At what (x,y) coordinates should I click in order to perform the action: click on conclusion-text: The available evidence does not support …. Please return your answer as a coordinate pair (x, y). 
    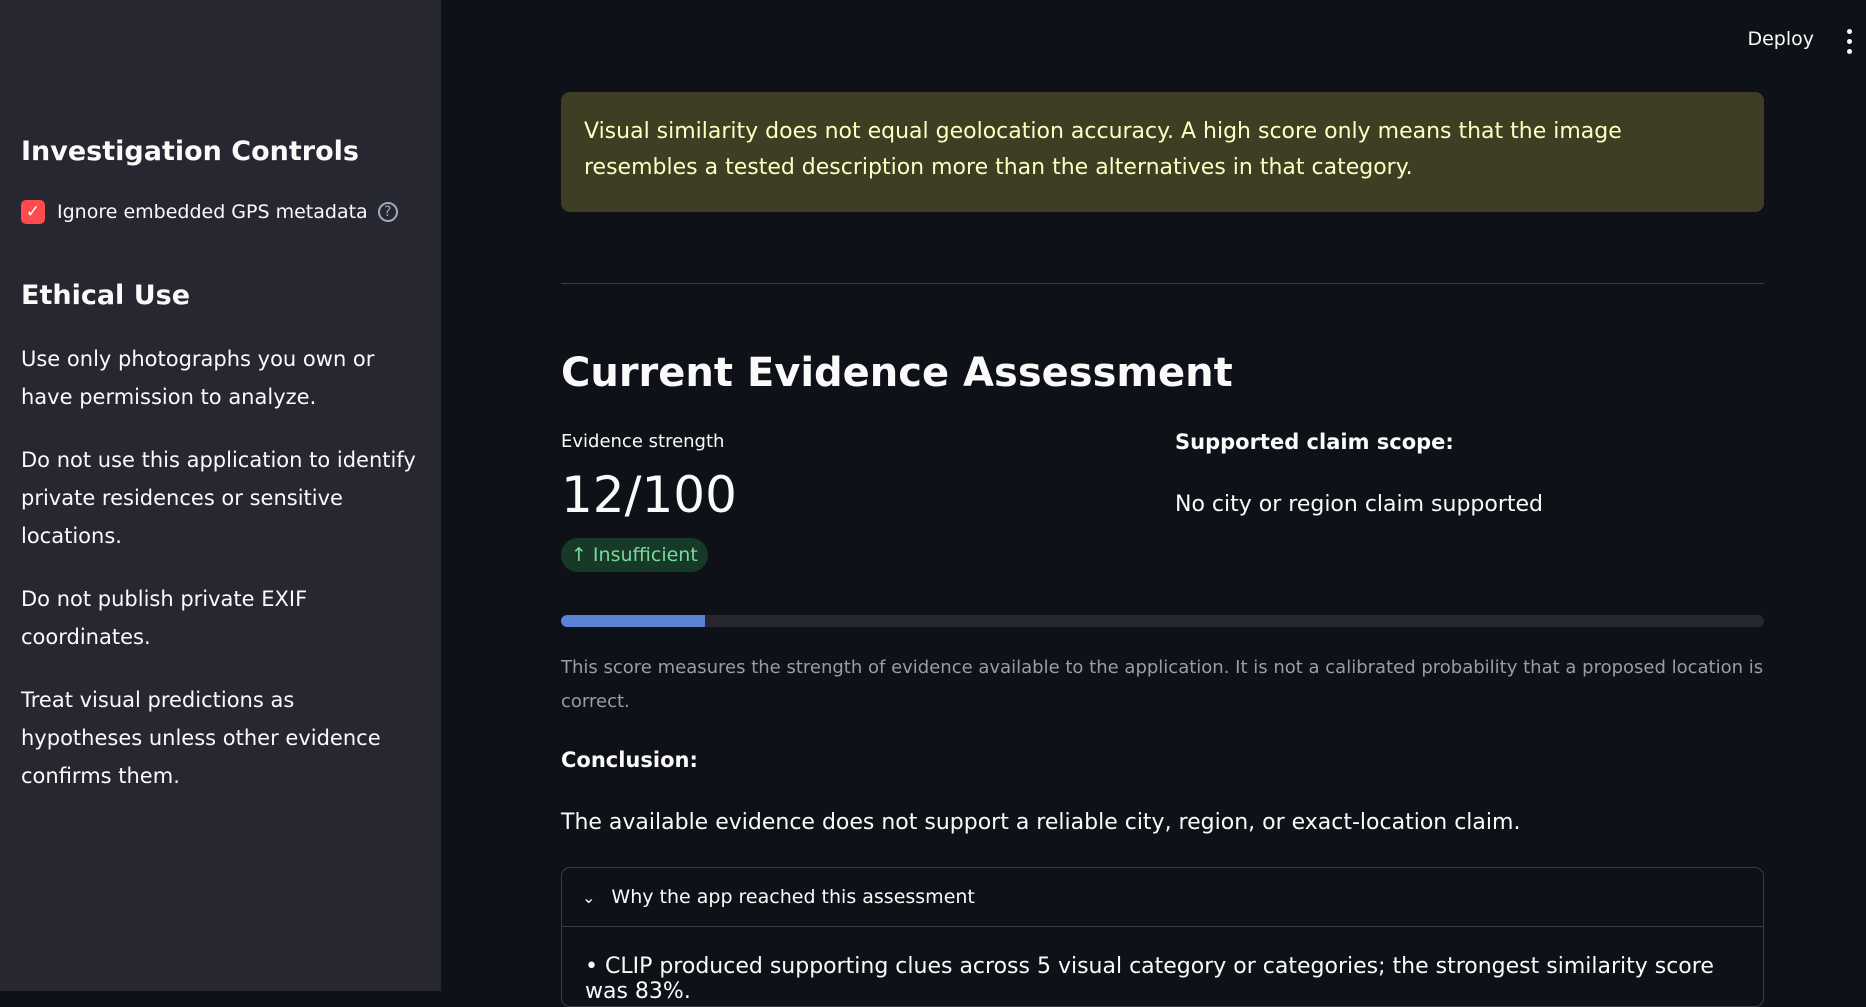
    Looking at the image, I should click on (1041, 822).